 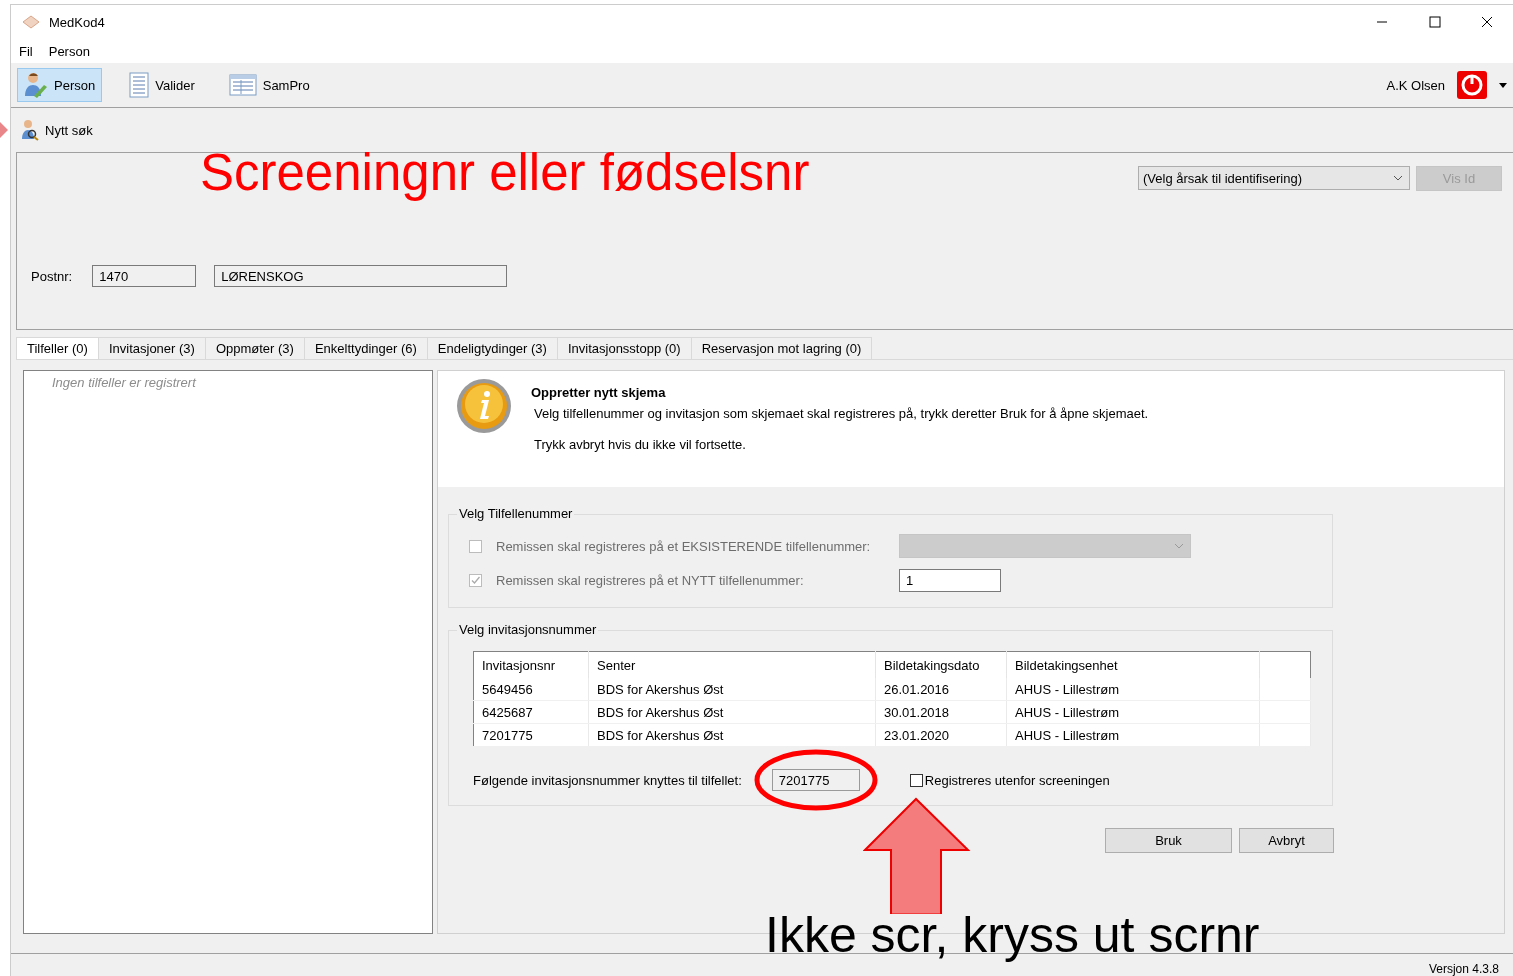 I want to click on info-text: Velg tilfellenummer og invitasjon som skjemaet skal registreres på, trykk deretter Bruk for å åpne skjemaet., so click(x=841, y=413).